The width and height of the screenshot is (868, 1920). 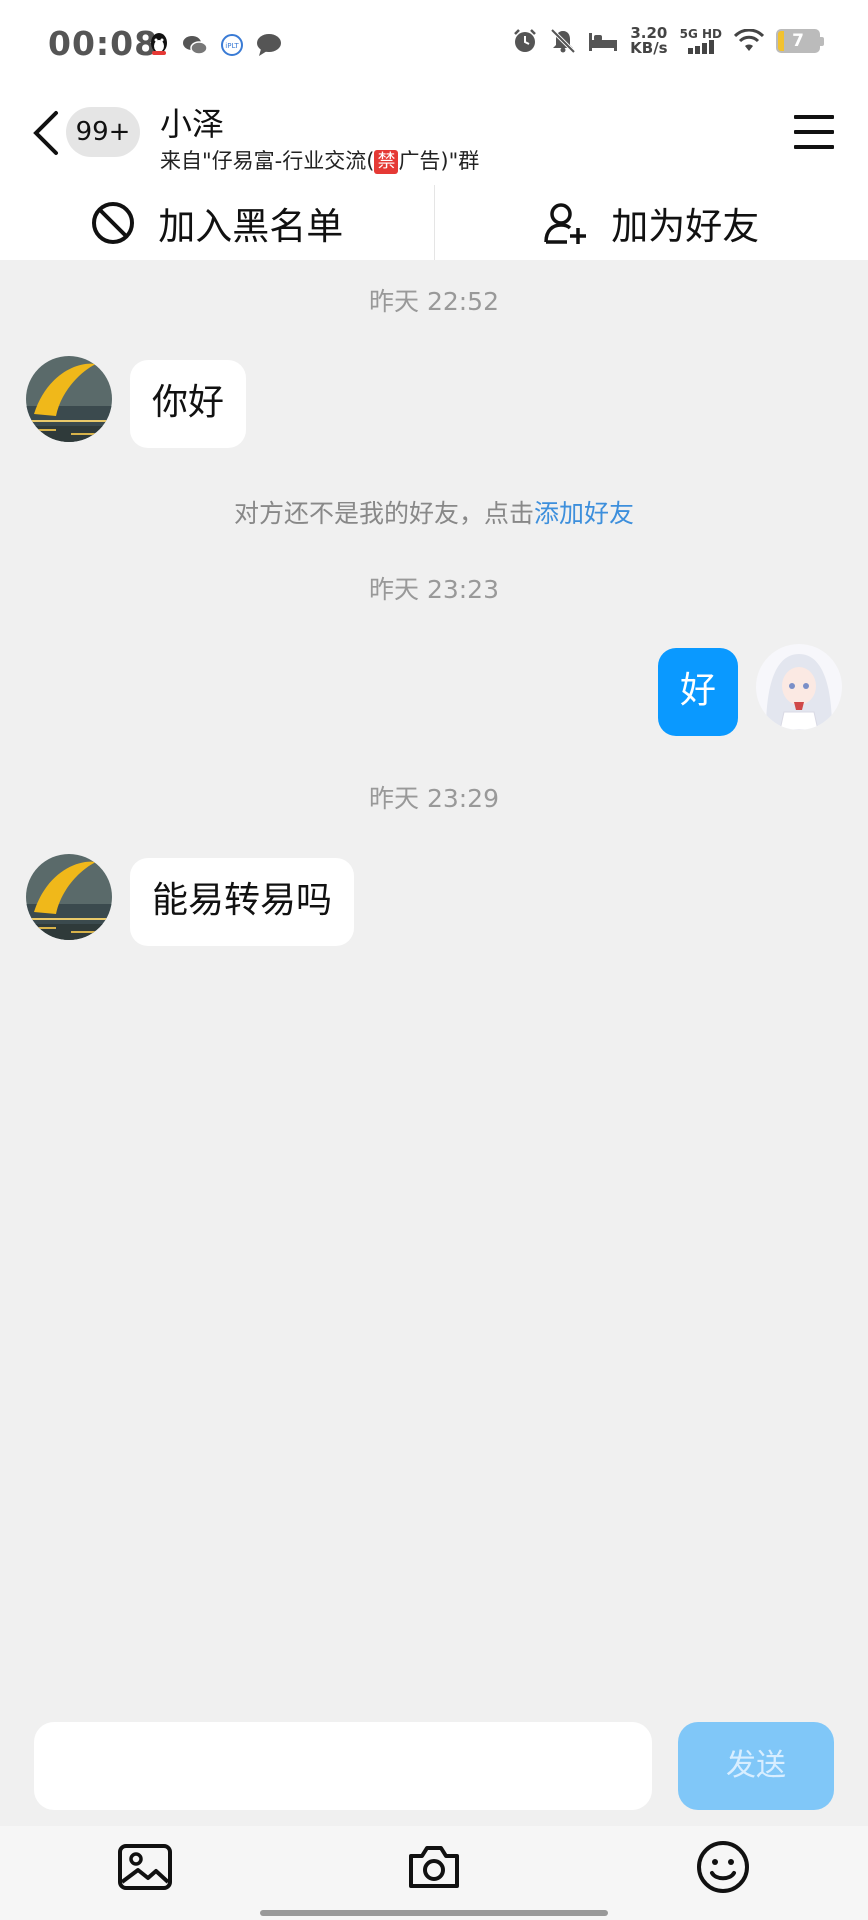 I want to click on message-timestamp: 昨天 23:29, so click(x=434, y=798).